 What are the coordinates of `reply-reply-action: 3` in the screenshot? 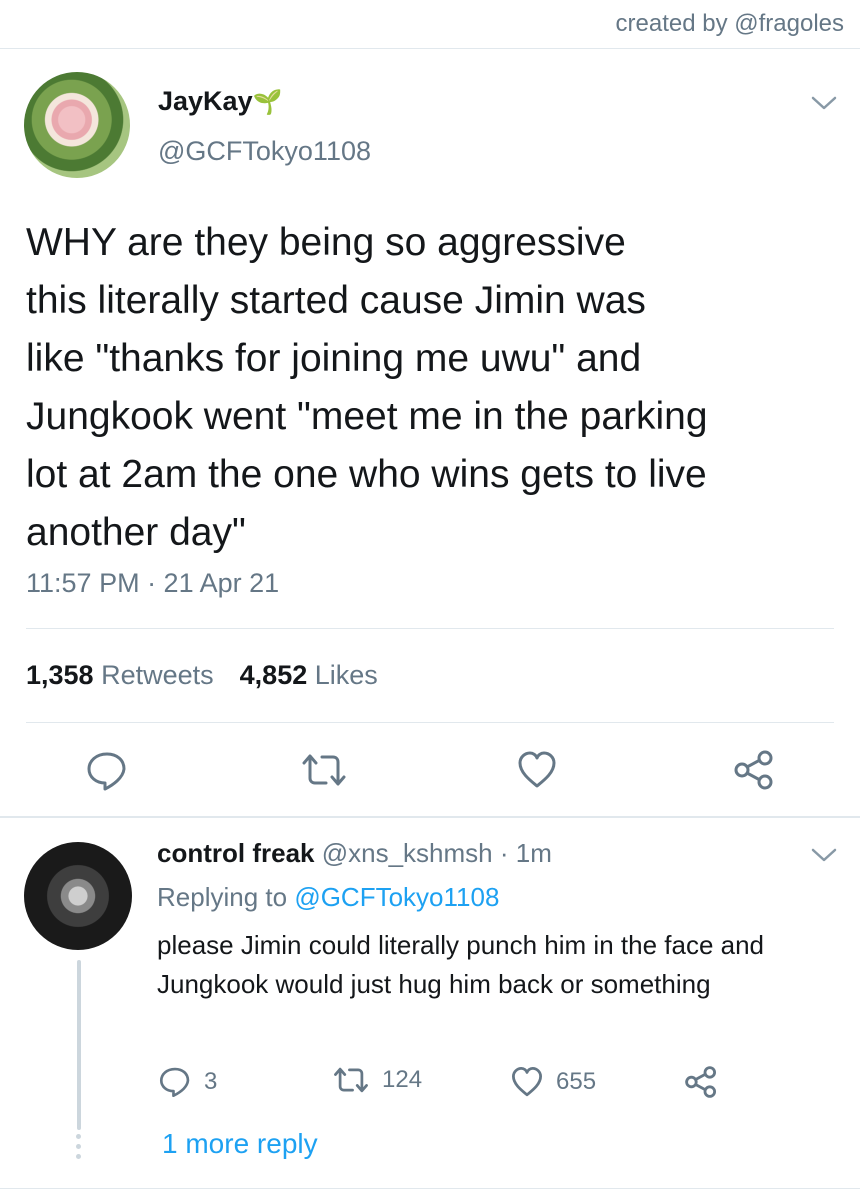 It's located at (187, 1082).